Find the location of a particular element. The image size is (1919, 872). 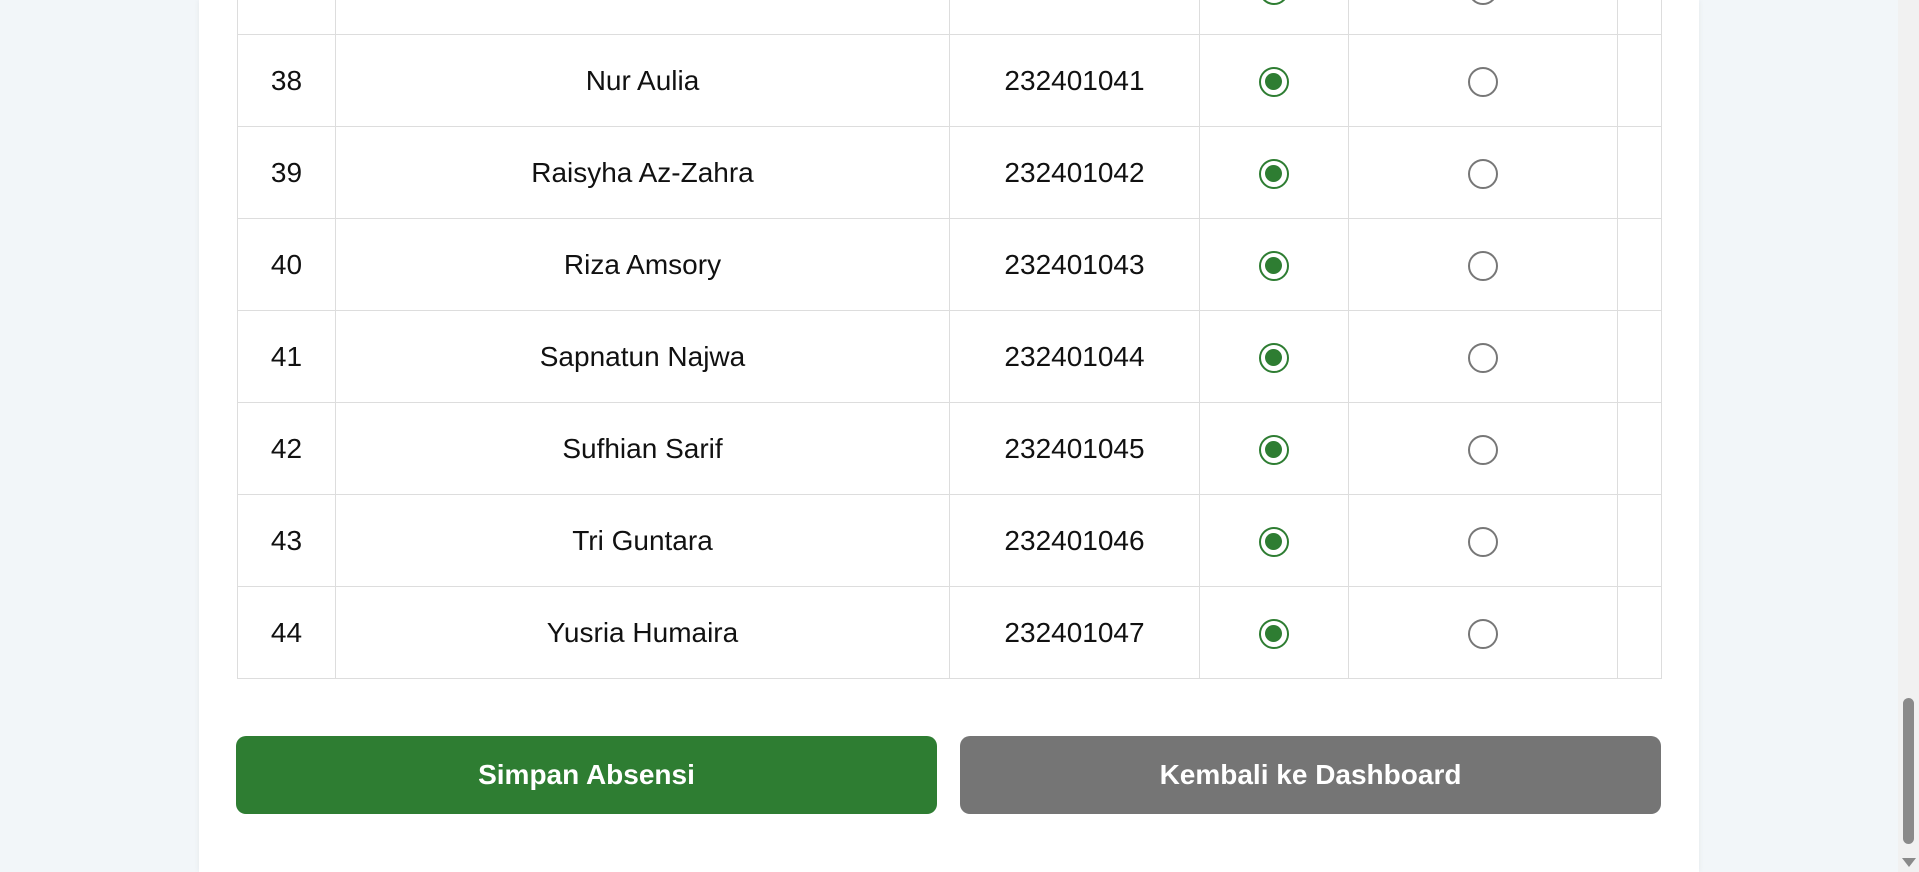

student-name: Tri Guntara is located at coordinates (642, 540).